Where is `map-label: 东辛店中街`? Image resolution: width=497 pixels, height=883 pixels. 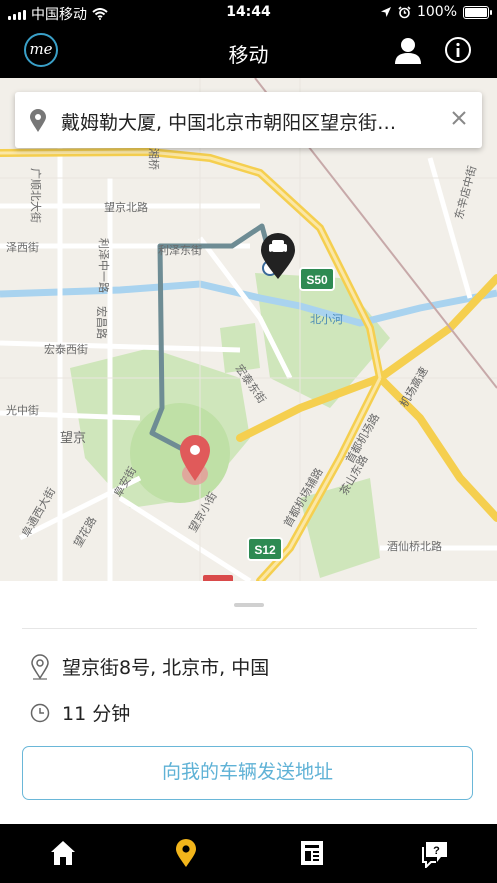
map-label: 东辛店中街 is located at coordinates (465, 192).